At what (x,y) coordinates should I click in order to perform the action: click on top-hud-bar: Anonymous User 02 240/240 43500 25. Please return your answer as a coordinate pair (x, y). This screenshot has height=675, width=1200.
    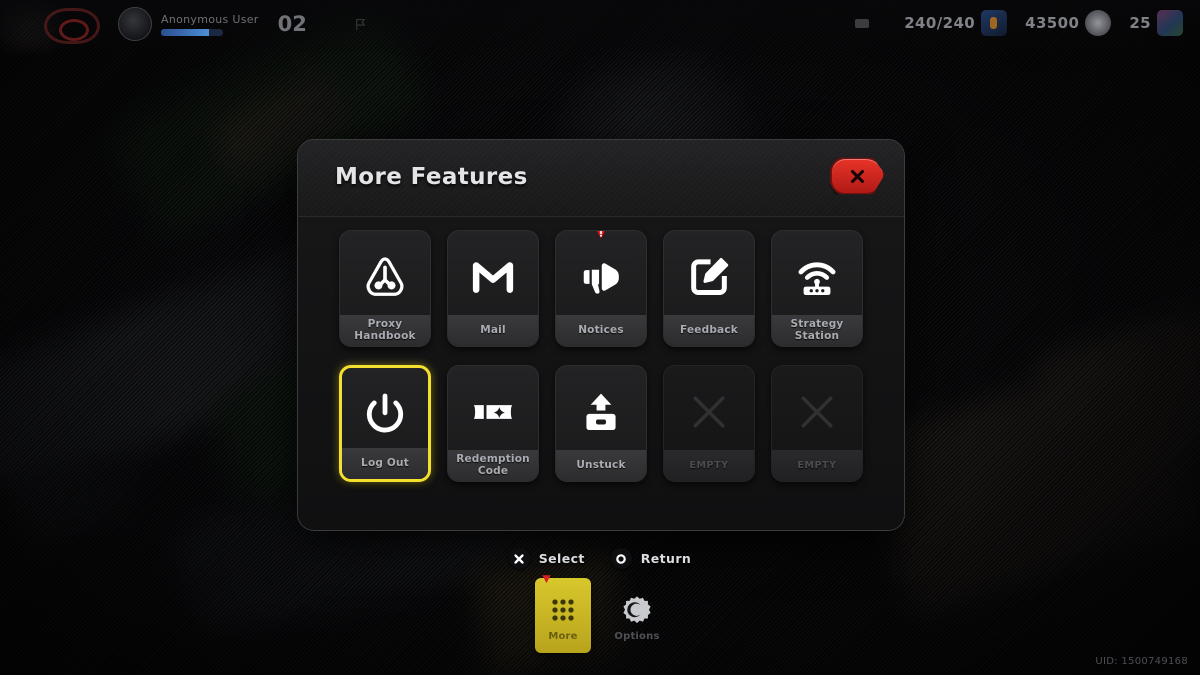
    Looking at the image, I should click on (600, 26).